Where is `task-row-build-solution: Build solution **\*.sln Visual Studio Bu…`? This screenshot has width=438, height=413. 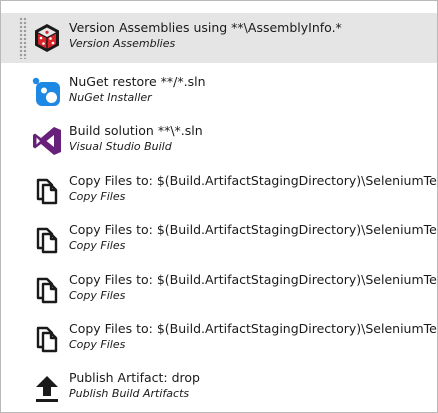
task-row-build-solution: Build solution **\*.sln Visual Studio Bu… is located at coordinates (219, 141).